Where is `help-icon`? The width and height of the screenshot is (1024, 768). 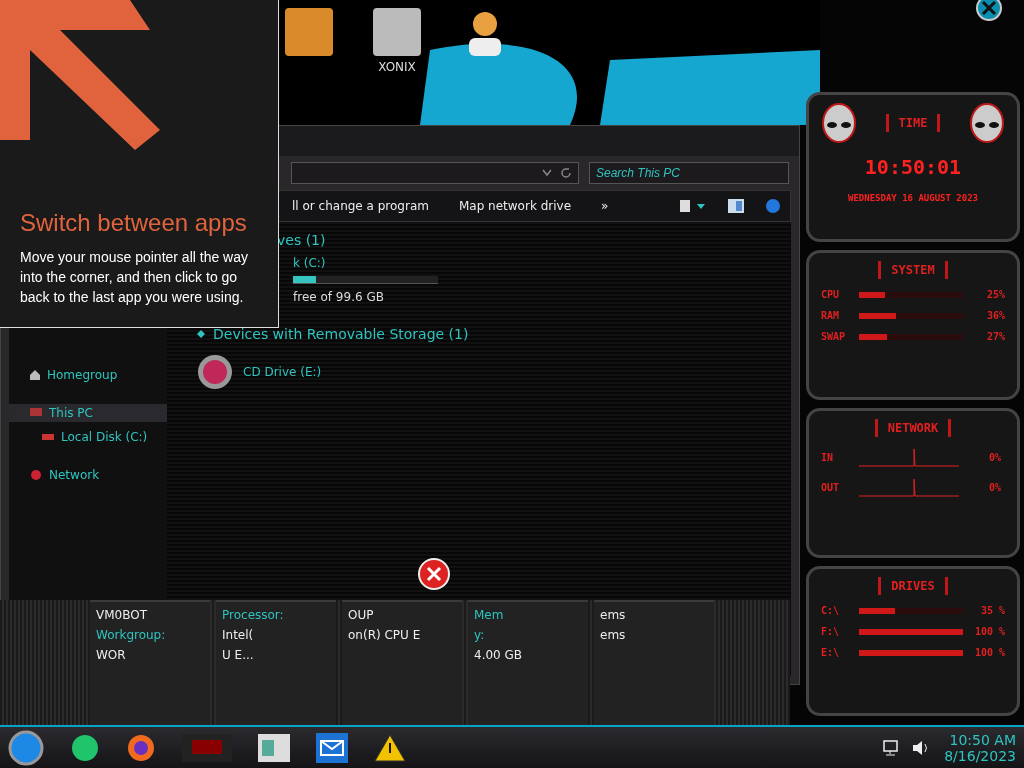
help-icon is located at coordinates (773, 206).